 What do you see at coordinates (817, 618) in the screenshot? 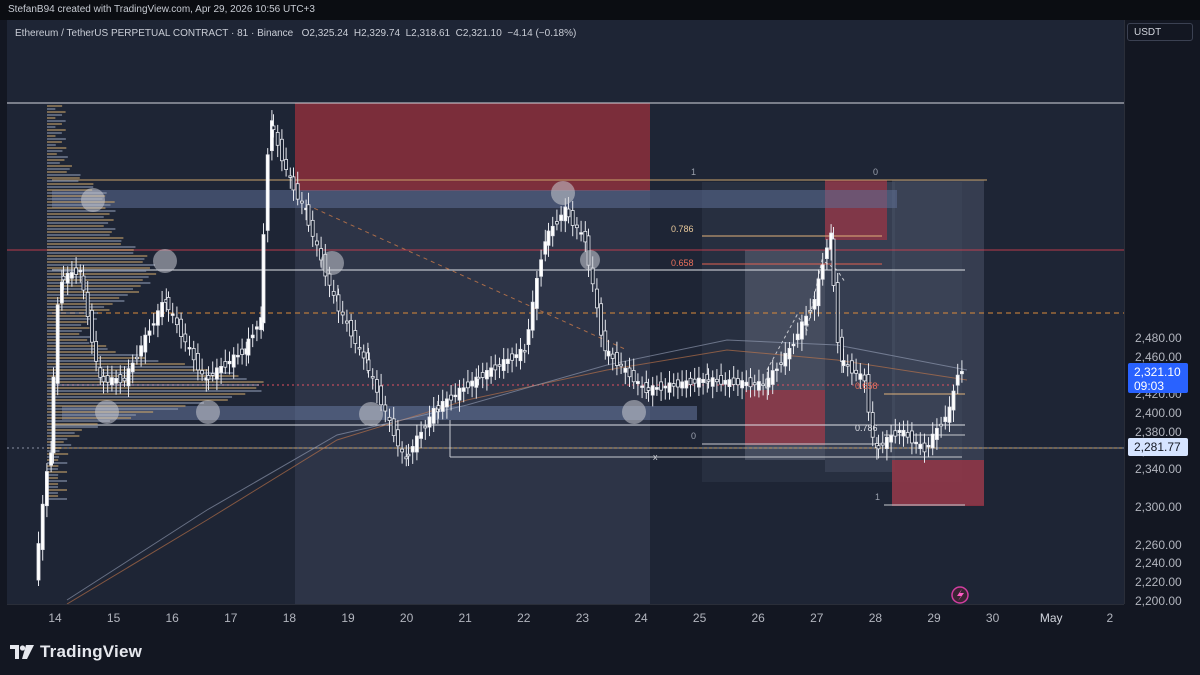
I see `time-tick-label: 27` at bounding box center [817, 618].